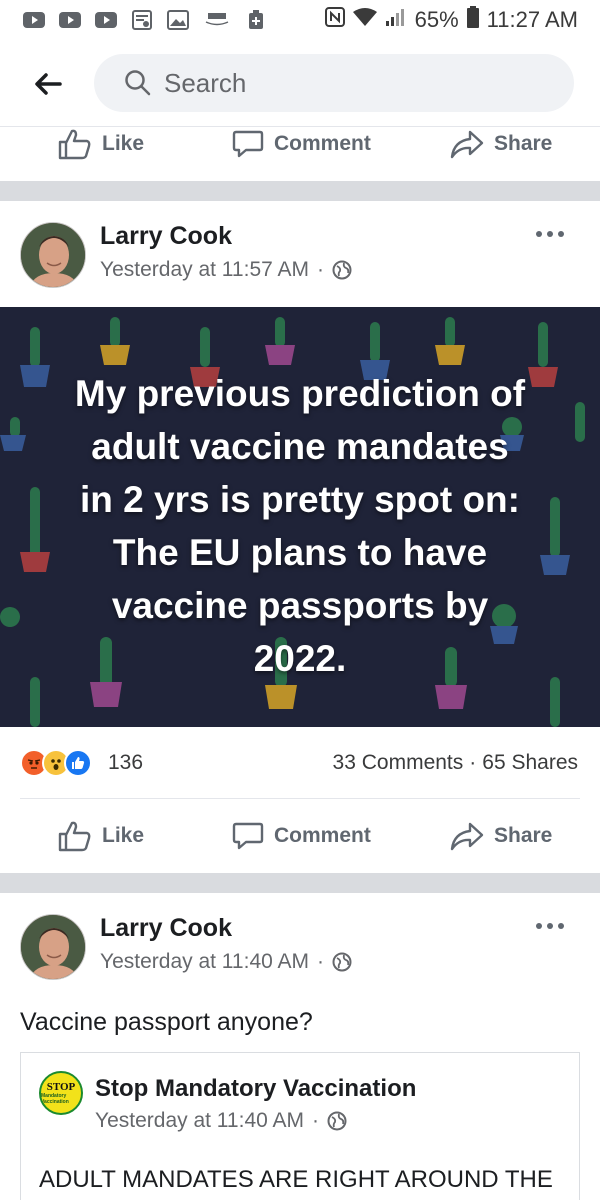 This screenshot has width=600, height=1200. I want to click on post-timestamp: Yesterday at 11:57 AM, so click(204, 270).